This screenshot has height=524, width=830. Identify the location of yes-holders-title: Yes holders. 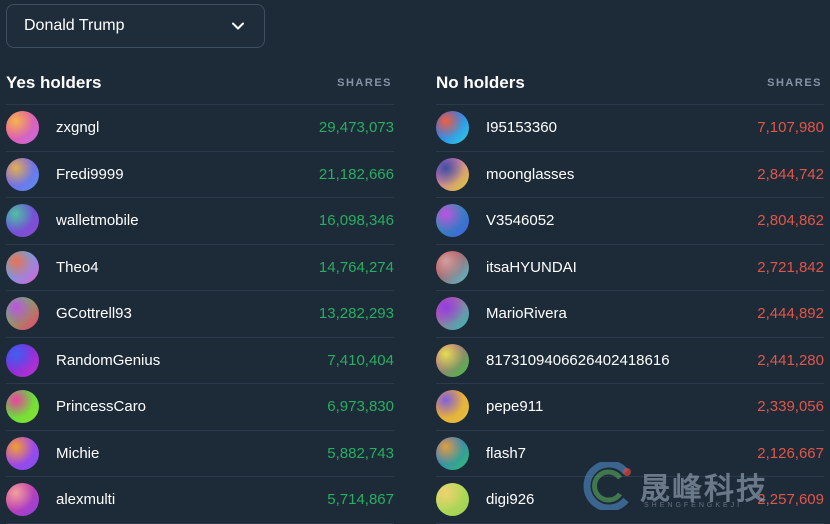
(54, 82).